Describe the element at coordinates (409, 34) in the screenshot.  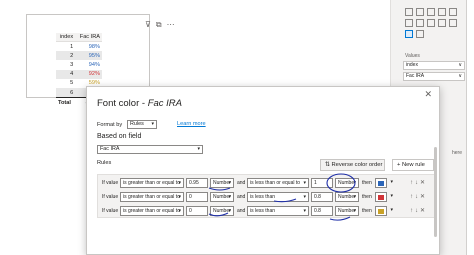
I see `table-visual-type-icon` at that location.